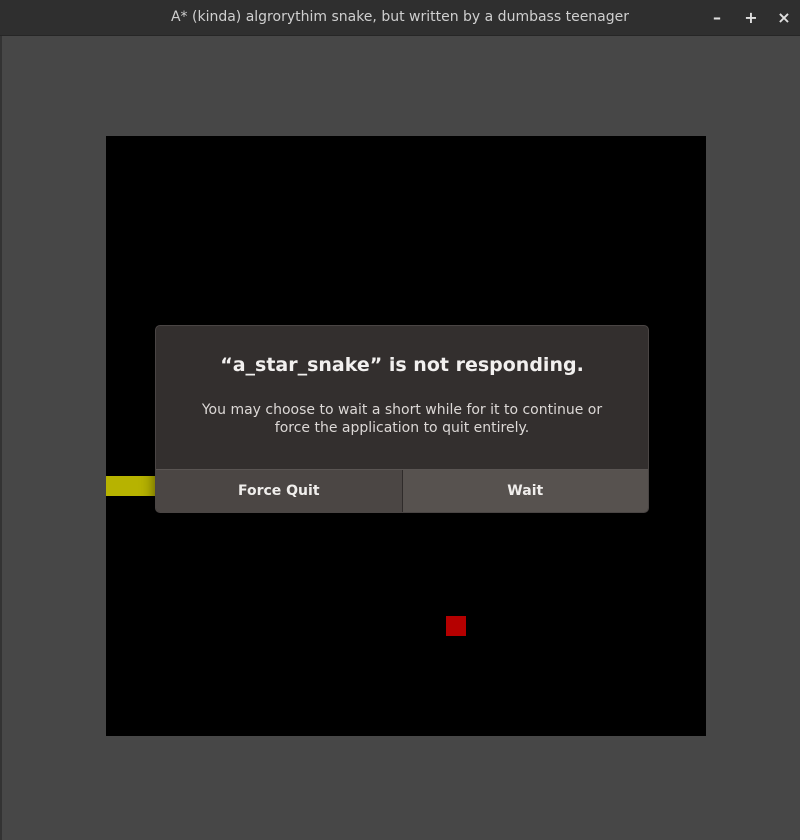 The image size is (800, 840). Describe the element at coordinates (456, 626) in the screenshot. I see `food-pellet` at that location.